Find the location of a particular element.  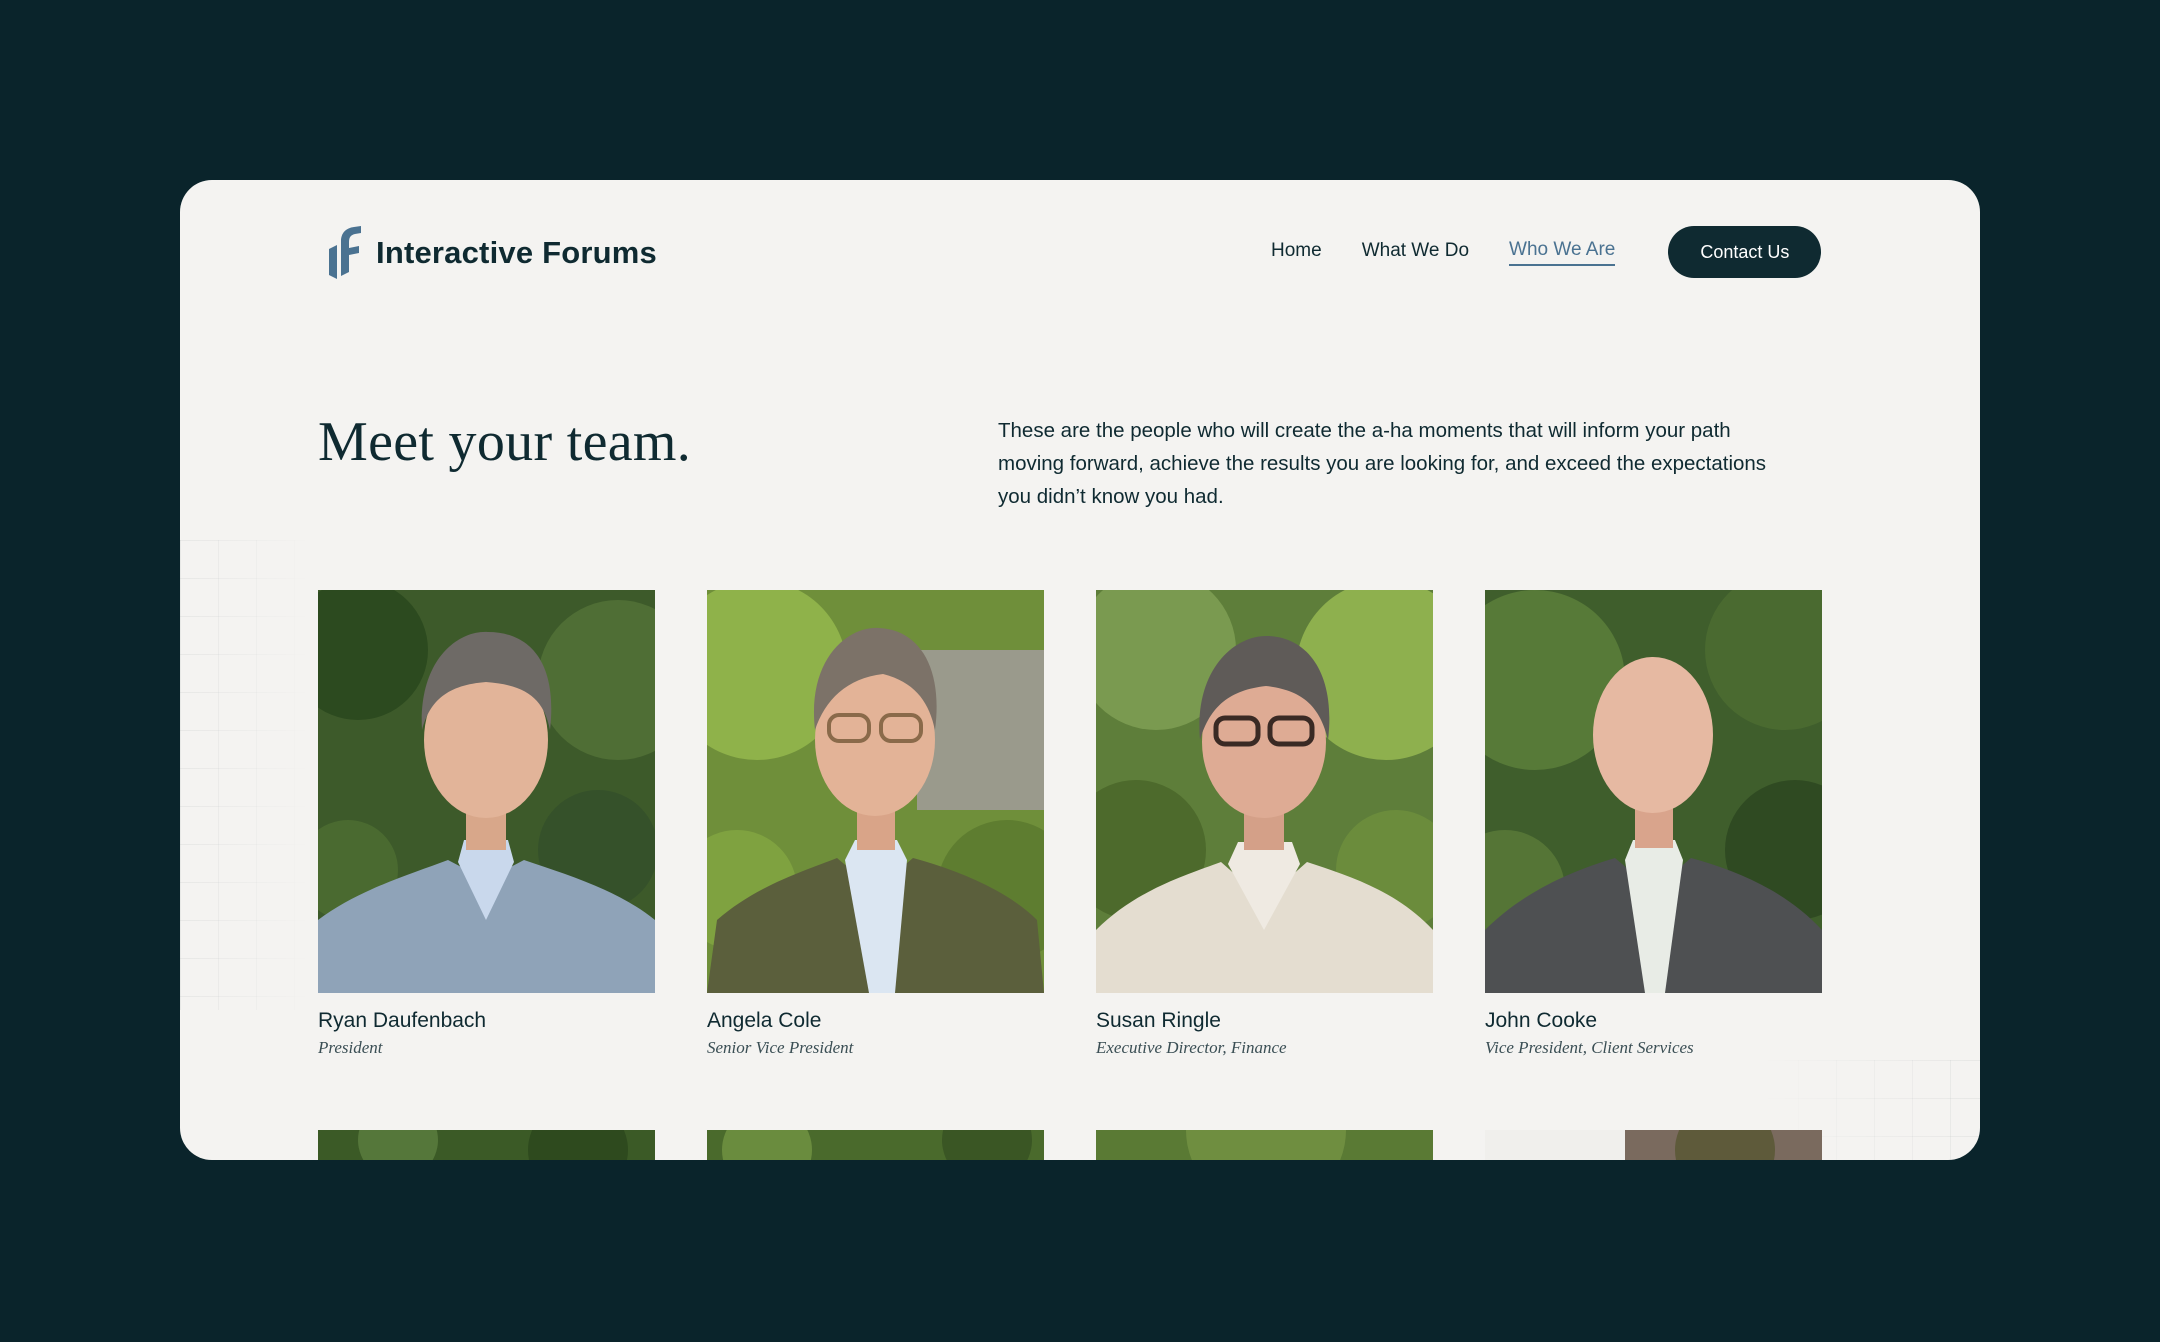

team-member-title: President is located at coordinates (350, 1047).